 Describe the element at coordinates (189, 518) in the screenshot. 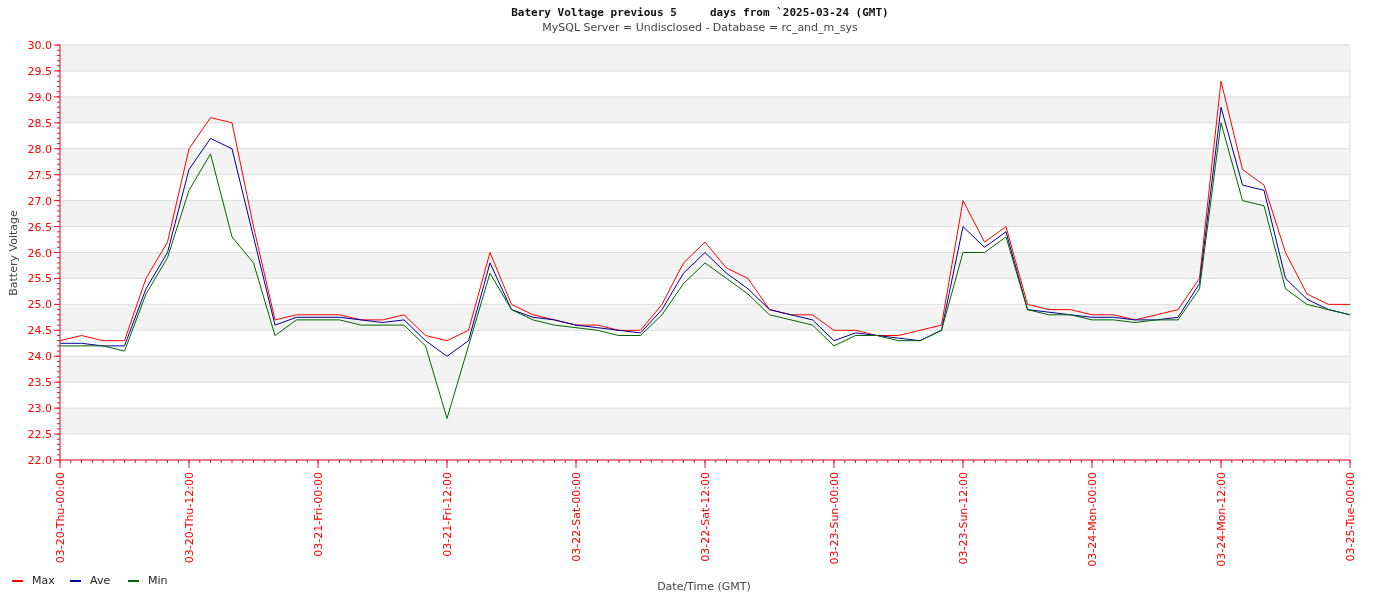

I see `x-tick-label: 03-20-Thu-12:00` at that location.